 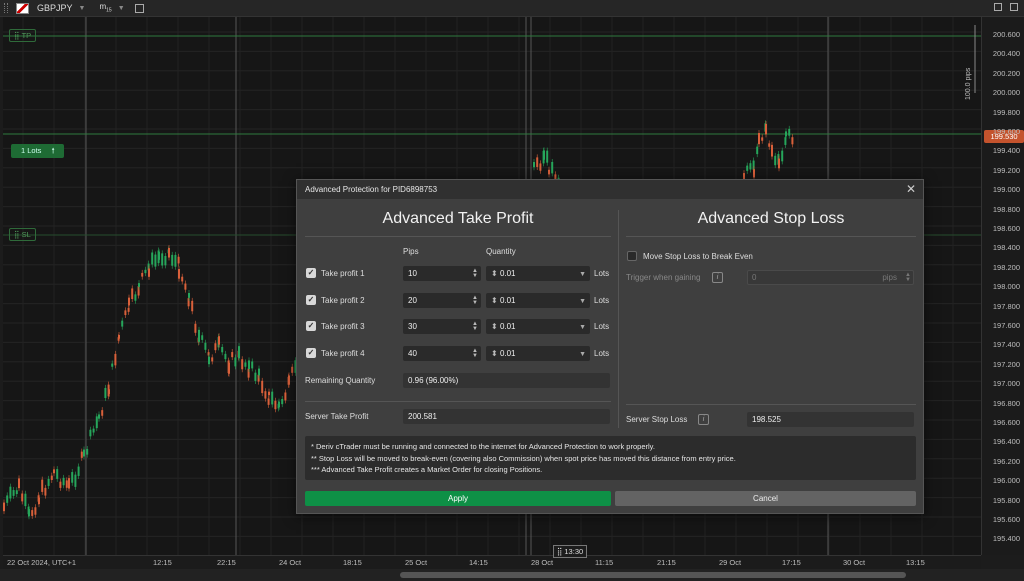 I want to click on apply-button: Apply, so click(x=458, y=498).